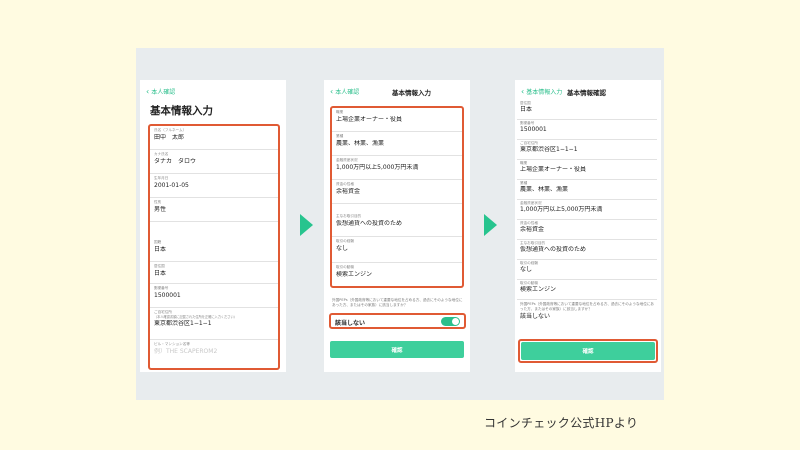 The width and height of the screenshot is (800, 450). Describe the element at coordinates (195, 317) in the screenshot. I see `field-hint: （本人確認書類に記載された住所を正確に入力ください）` at that location.